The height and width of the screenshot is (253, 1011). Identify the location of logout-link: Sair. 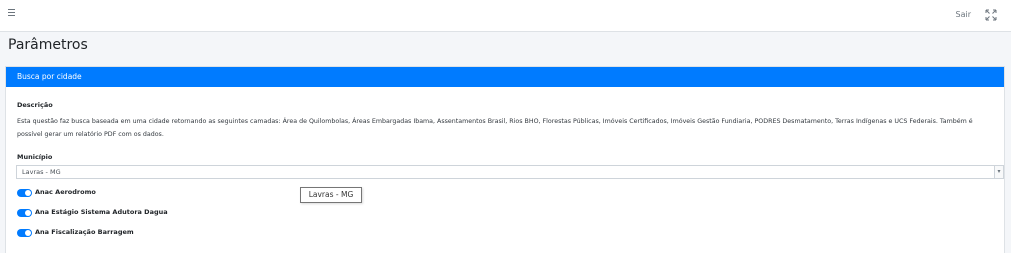
(964, 14).